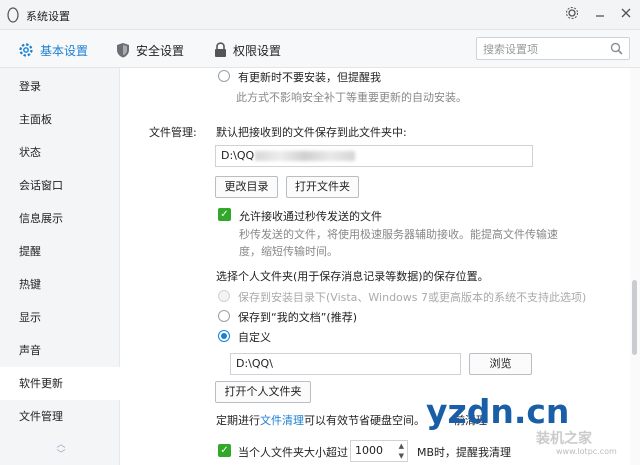 The height and width of the screenshot is (465, 640). I want to click on cleanup-hint-suffix: 可以有效节省硬盘空间。, so click(364, 420).